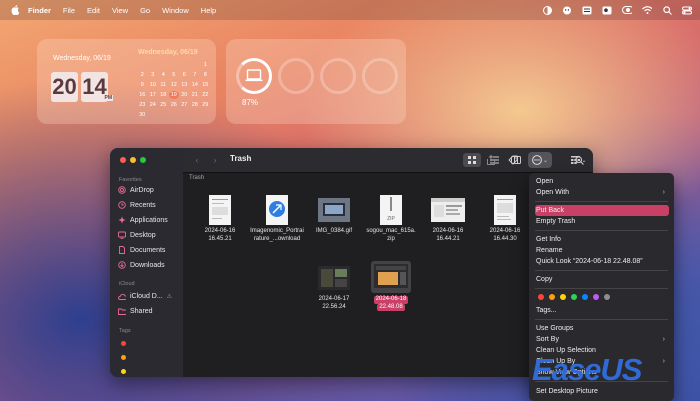 This screenshot has height=401, width=700. What do you see at coordinates (141, 250) in the screenshot?
I see `sidebar-item-documents: Documents` at bounding box center [141, 250].